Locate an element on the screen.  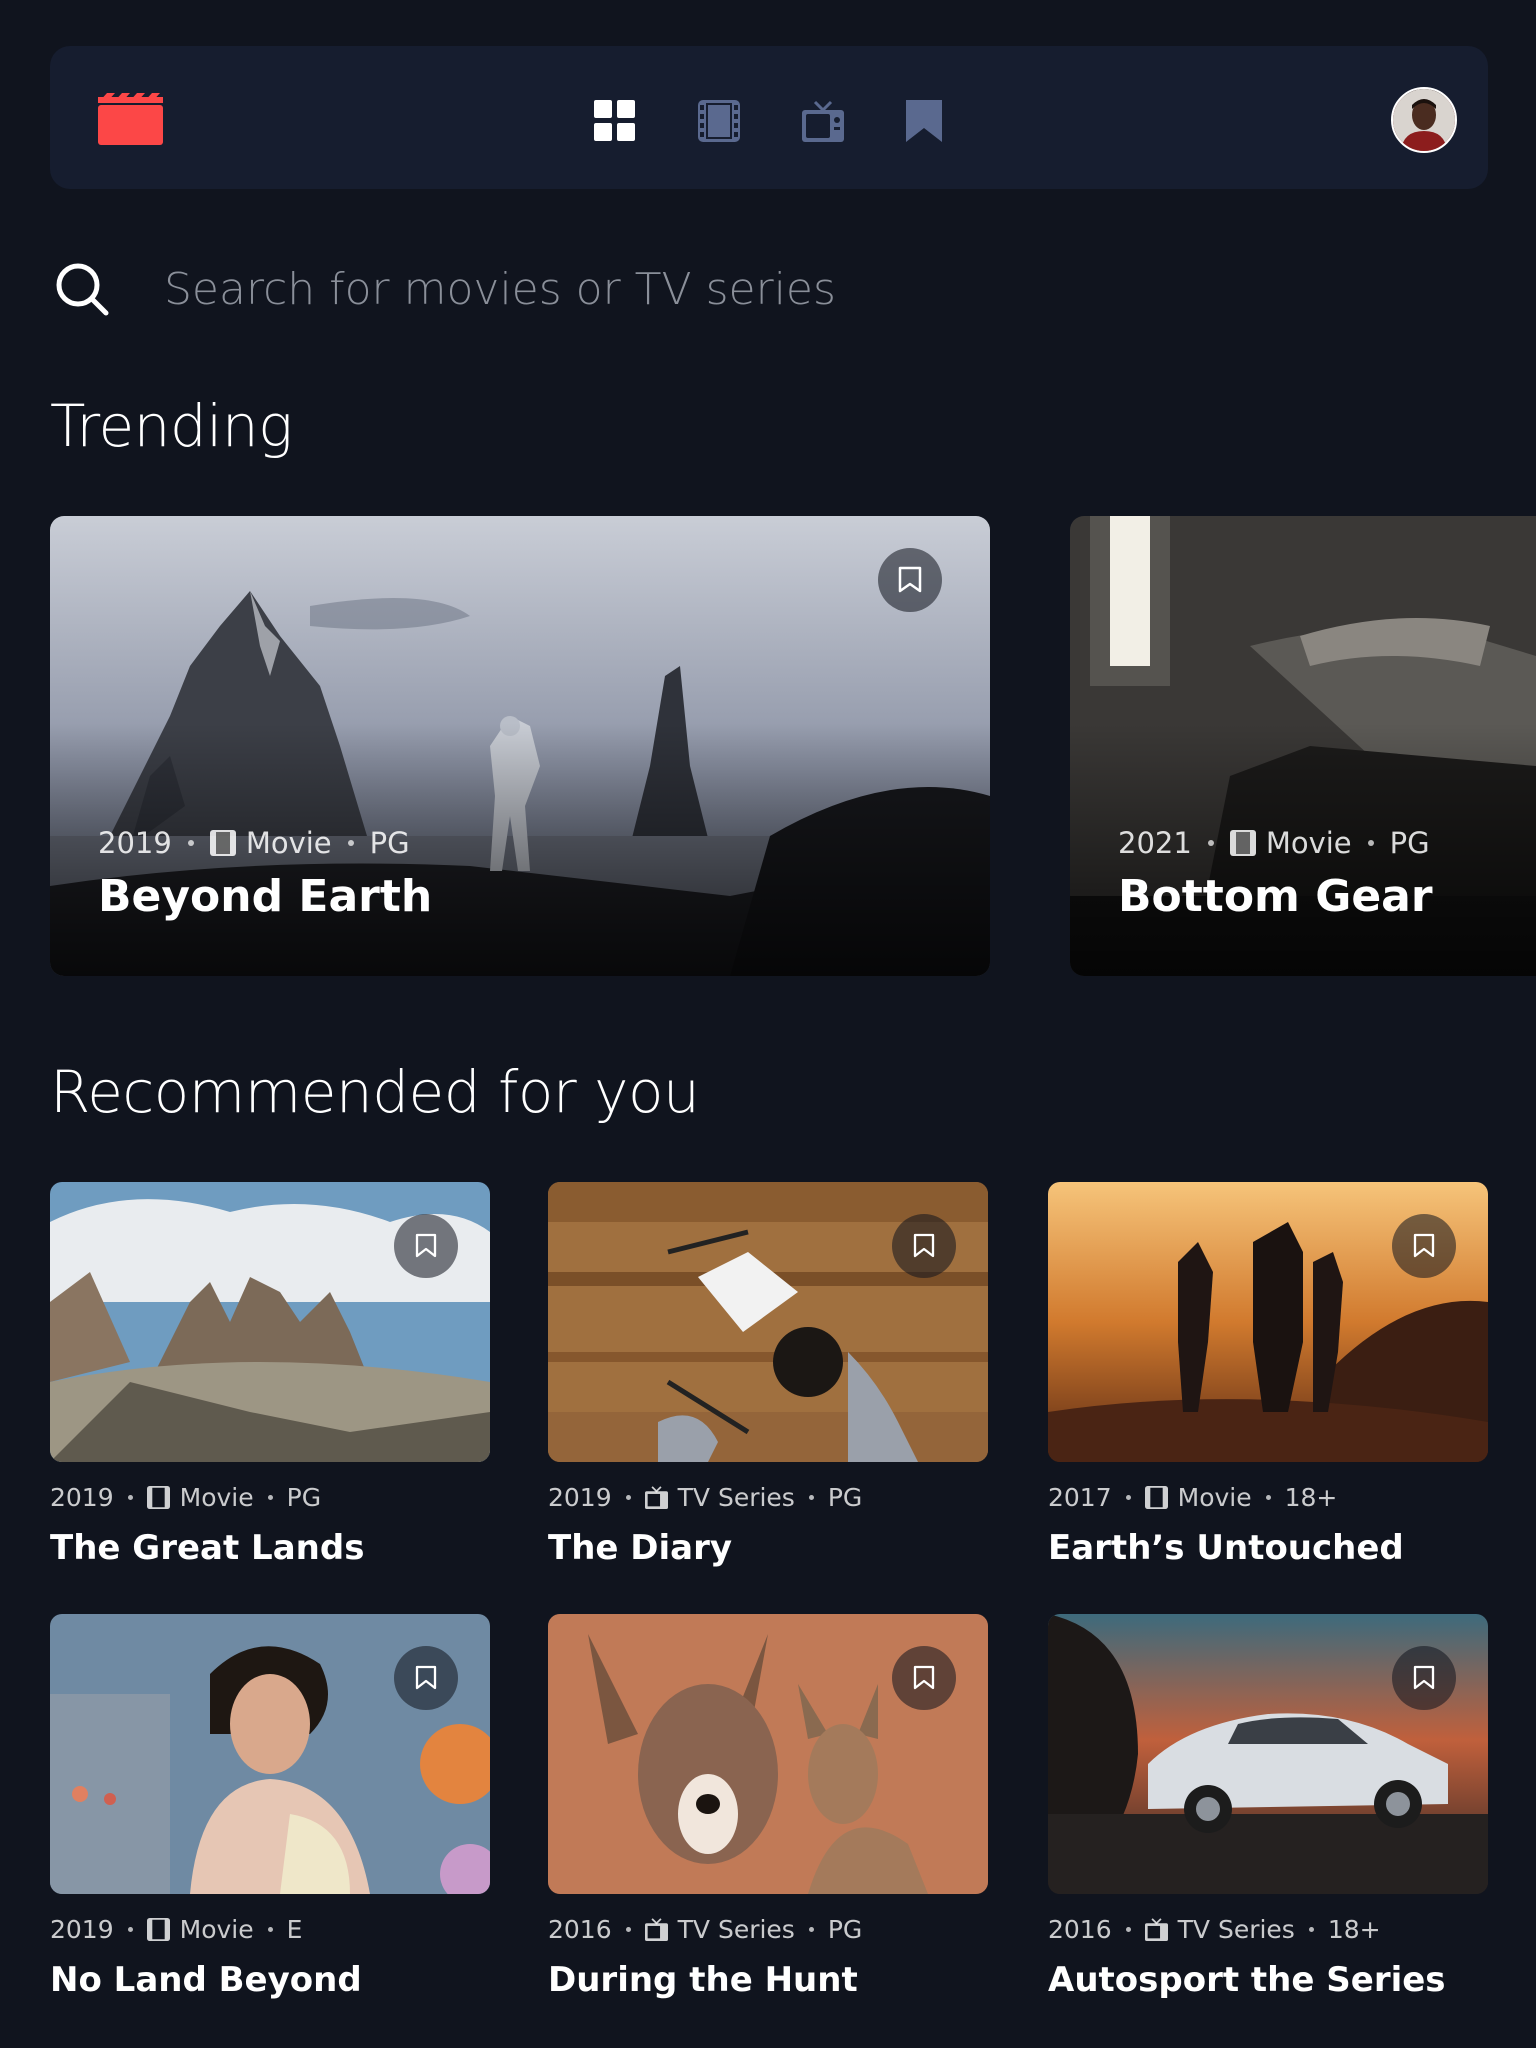
nav-home is located at coordinates (646, 121).